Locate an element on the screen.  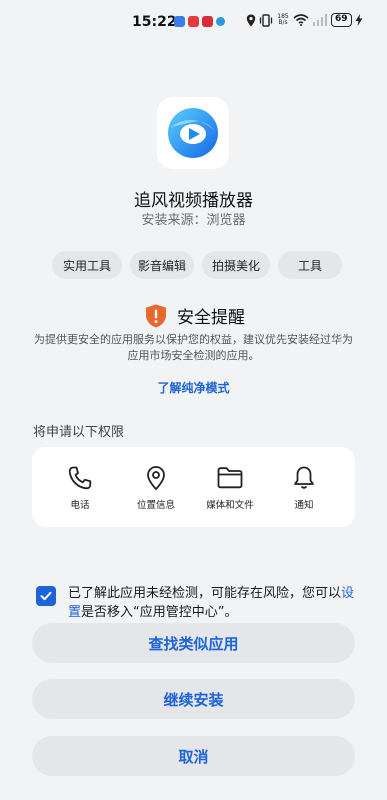
permission-label: 电话 is located at coordinates (80, 505).